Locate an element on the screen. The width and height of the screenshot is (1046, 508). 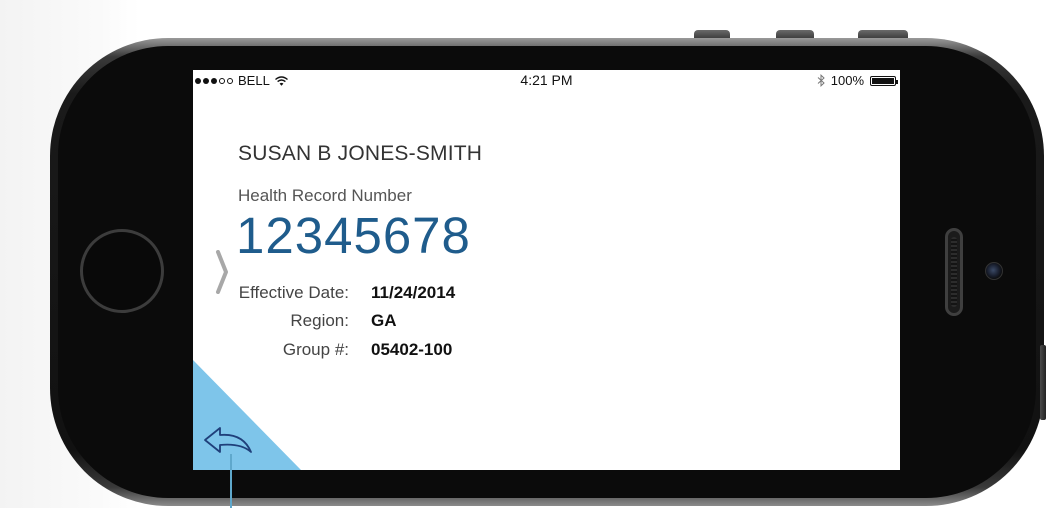
chevron-left-icon is located at coordinates (222, 272).